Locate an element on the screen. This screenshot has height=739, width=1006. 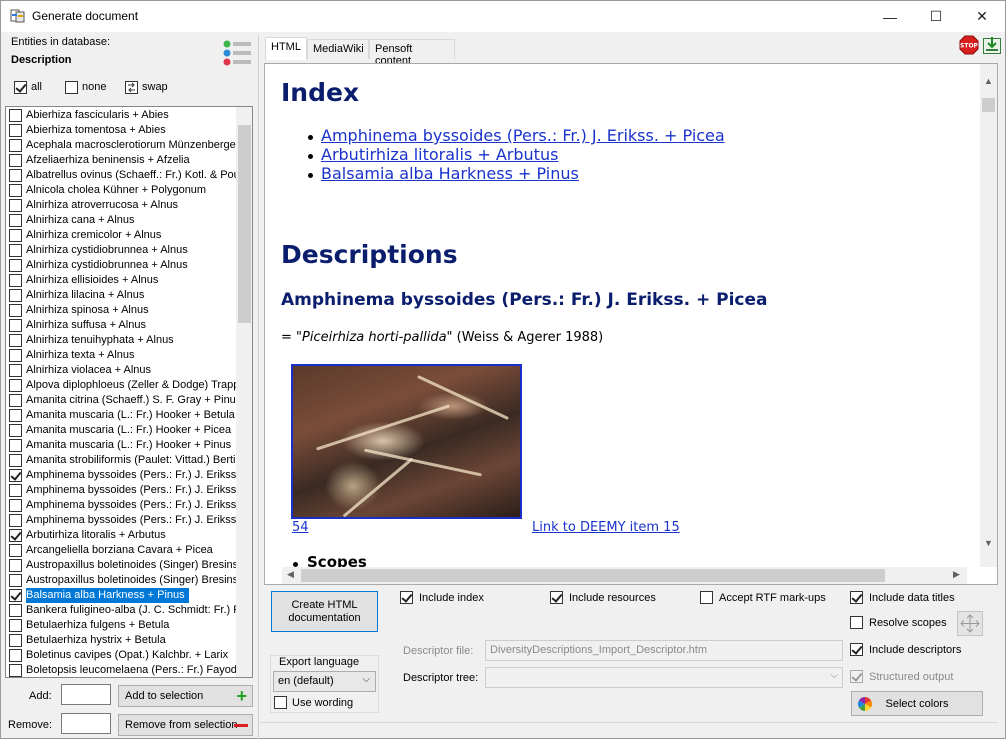
list-item: Alnirhiza cremicolor + Alnus is located at coordinates (121, 235).